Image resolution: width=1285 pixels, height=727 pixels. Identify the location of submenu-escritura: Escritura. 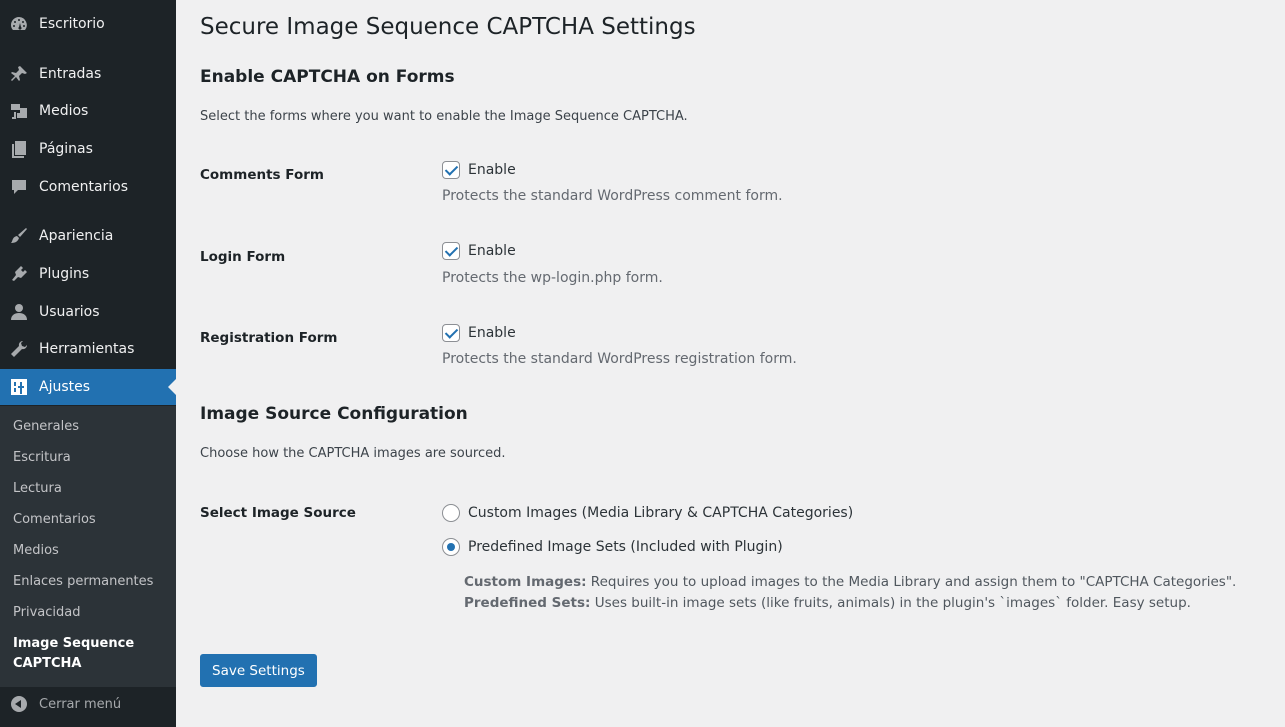
(42, 457).